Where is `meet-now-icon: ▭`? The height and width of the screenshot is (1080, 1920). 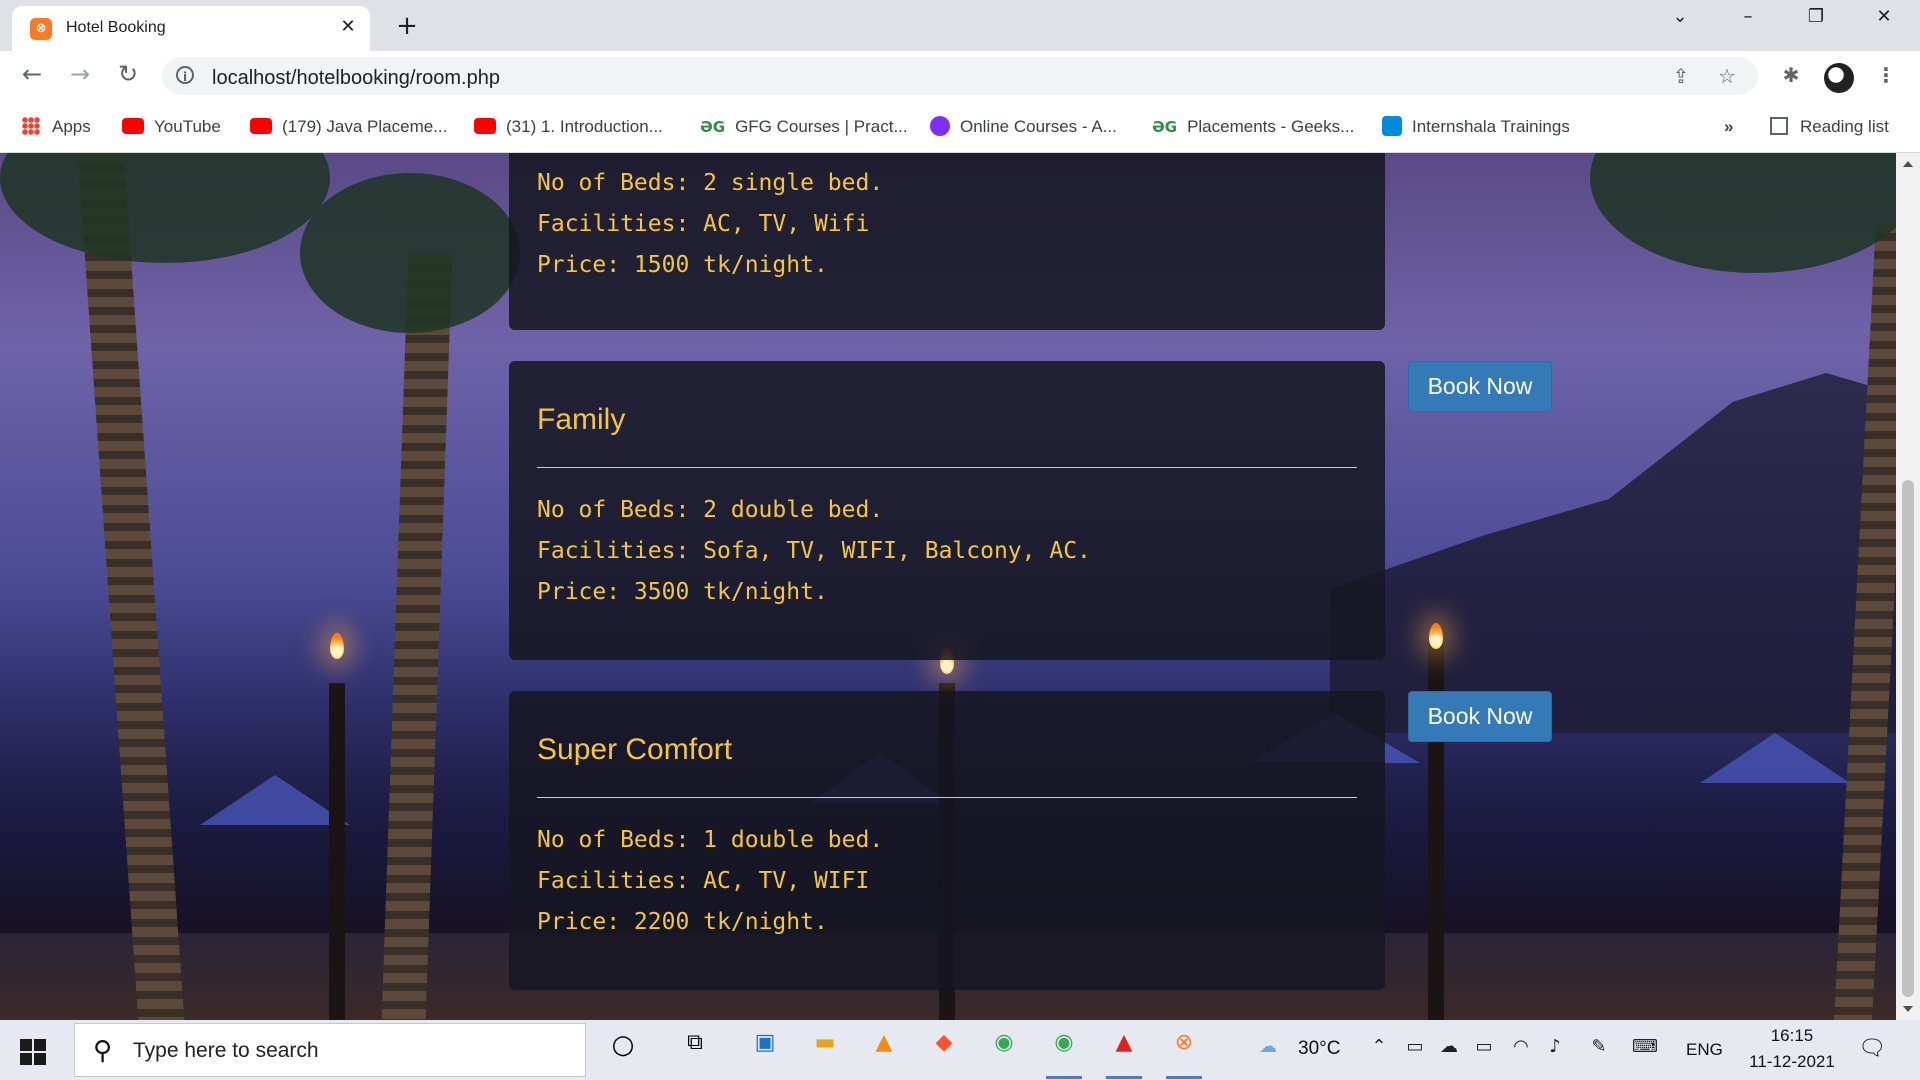
meet-now-icon: ▭ is located at coordinates (1415, 1049).